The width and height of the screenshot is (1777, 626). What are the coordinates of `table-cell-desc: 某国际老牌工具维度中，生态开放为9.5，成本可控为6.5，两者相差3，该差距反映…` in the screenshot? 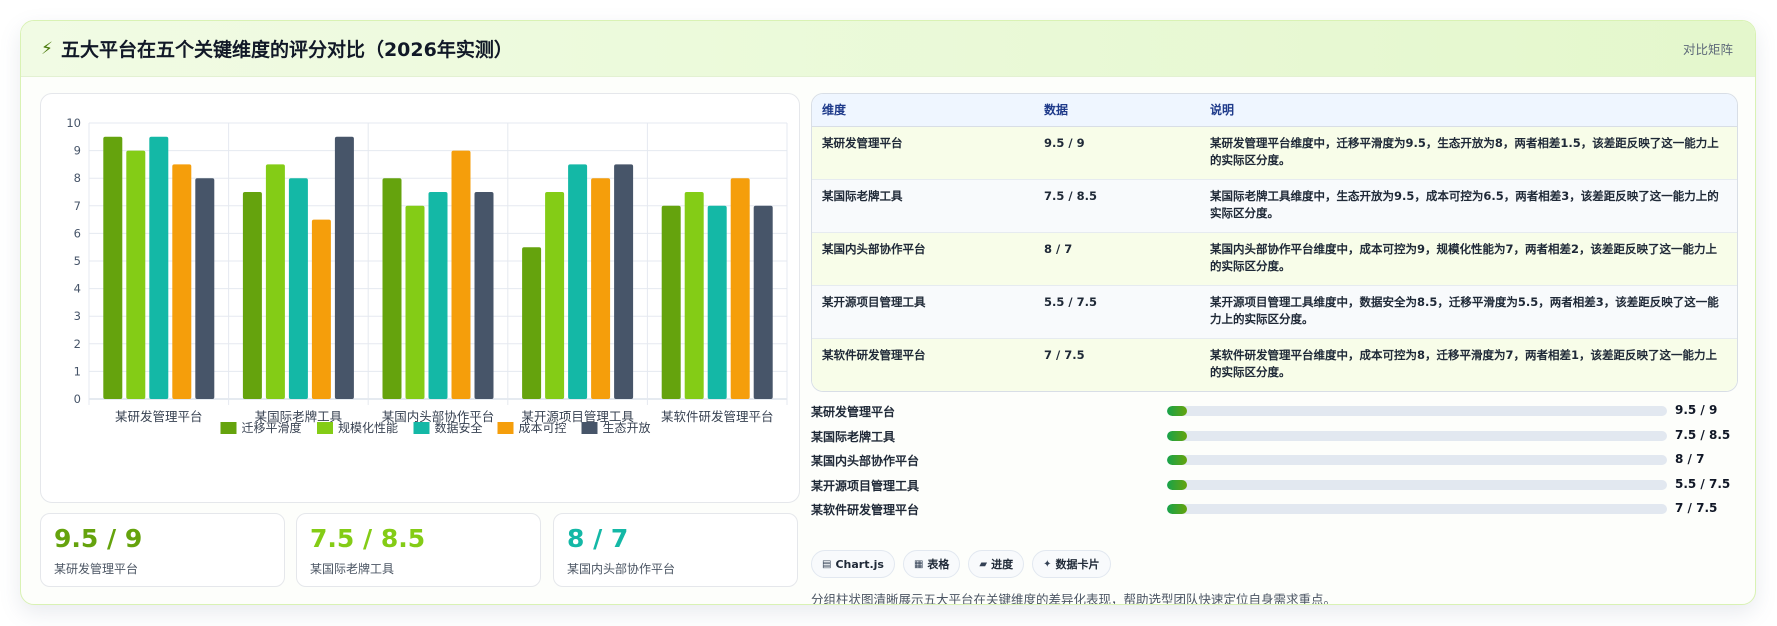 It's located at (1468, 206).